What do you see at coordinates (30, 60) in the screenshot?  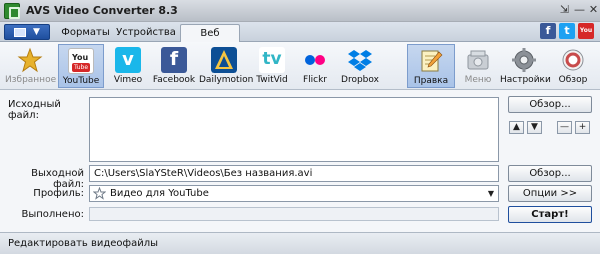 I see `star-icon` at bounding box center [30, 60].